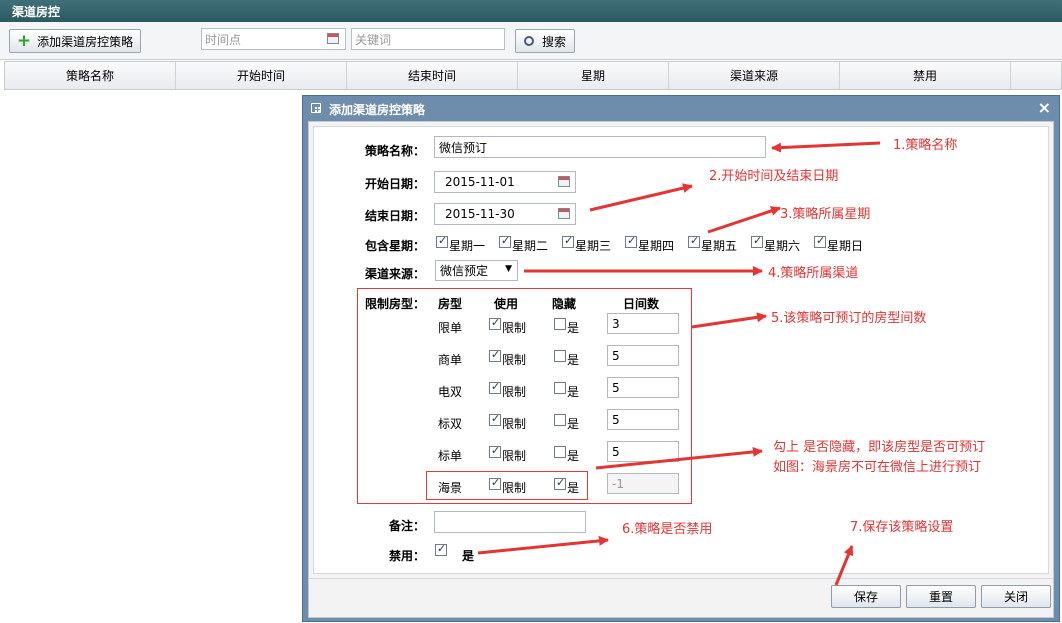 The width and height of the screenshot is (1062, 623). Describe the element at coordinates (877, 467) in the screenshot. I see `annotation-hide-2: 如图：海景房不可在微信上进行预订` at that location.